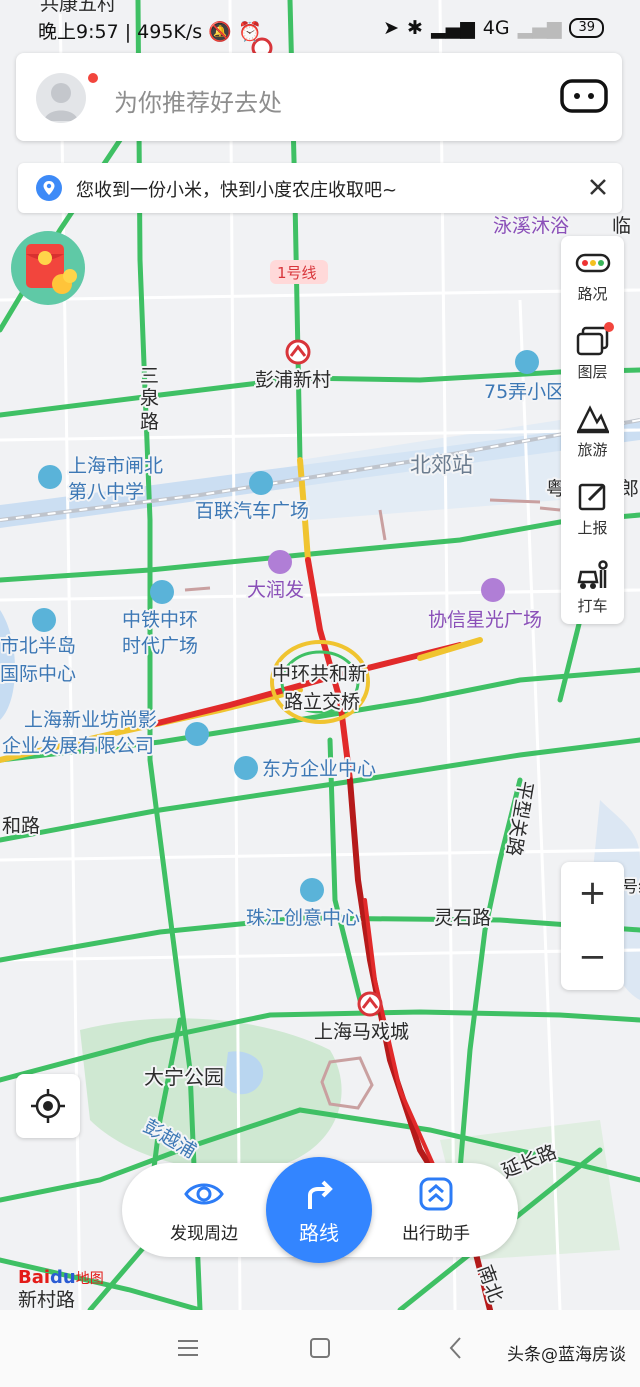  Describe the element at coordinates (531, 226) in the screenshot. I see `map-label: 泳溪沐浴` at that location.